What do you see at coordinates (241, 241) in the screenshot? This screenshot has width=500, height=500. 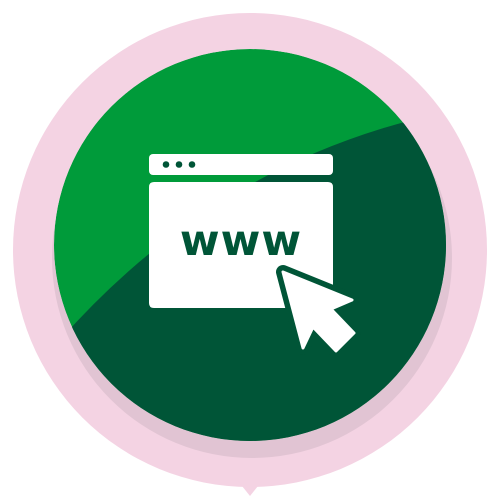 I see `www-label: www` at bounding box center [241, 241].